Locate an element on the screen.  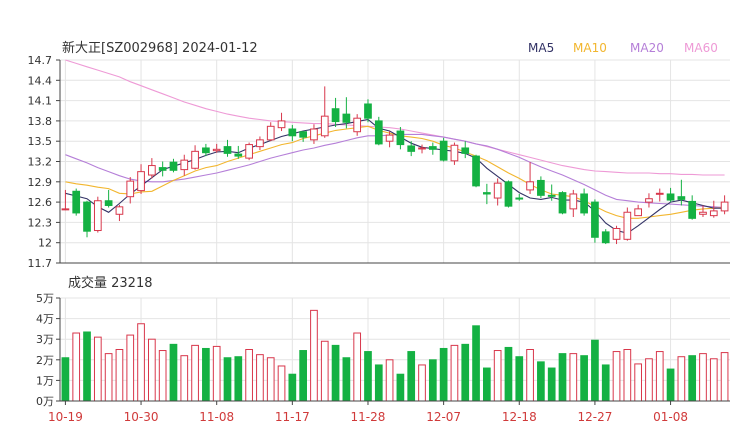
date-tick-label: 11-08 is located at coordinates (216, 417).